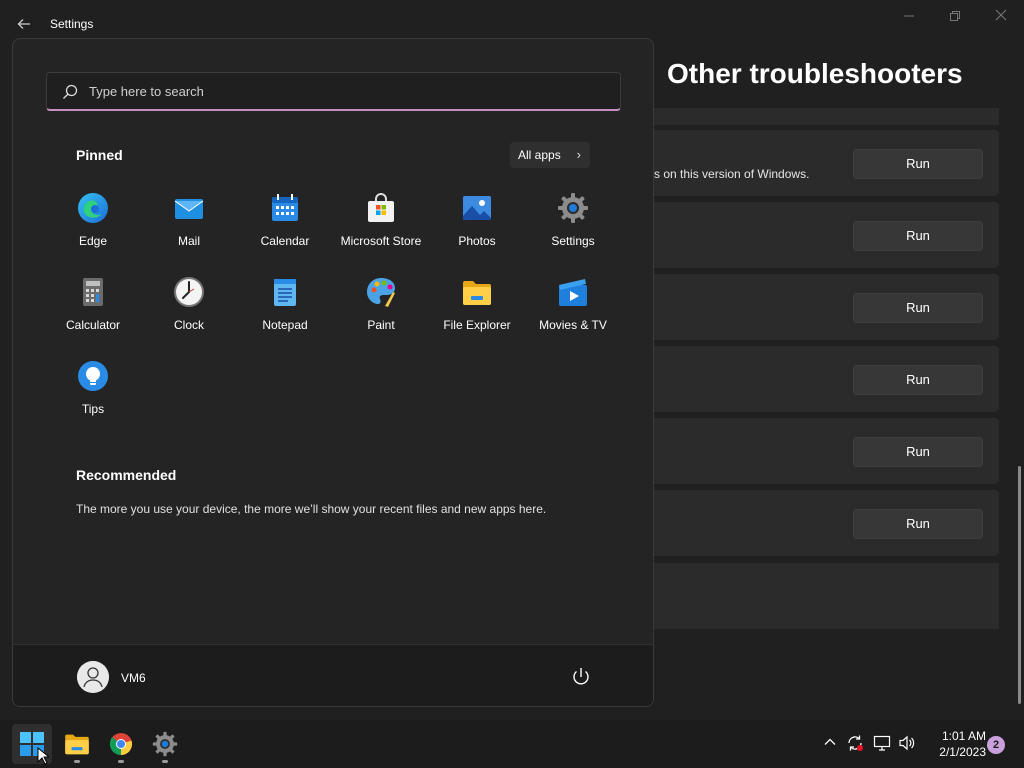  I want to click on minimize-icon, so click(909, 16).